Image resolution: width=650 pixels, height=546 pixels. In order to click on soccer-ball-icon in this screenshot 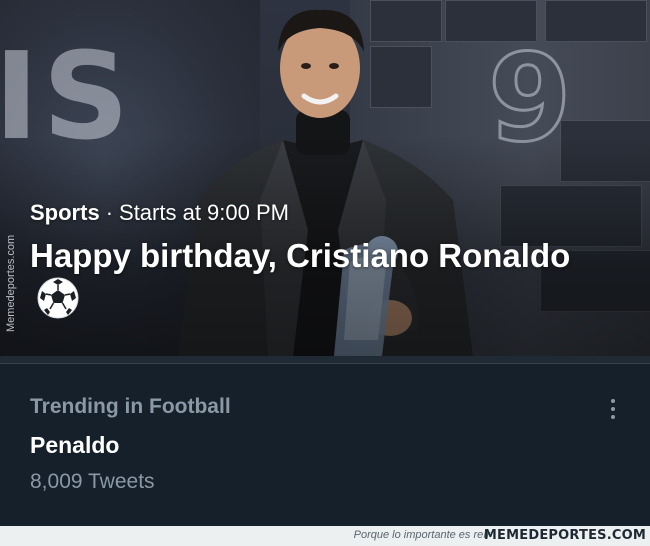, I will do `click(58, 298)`.